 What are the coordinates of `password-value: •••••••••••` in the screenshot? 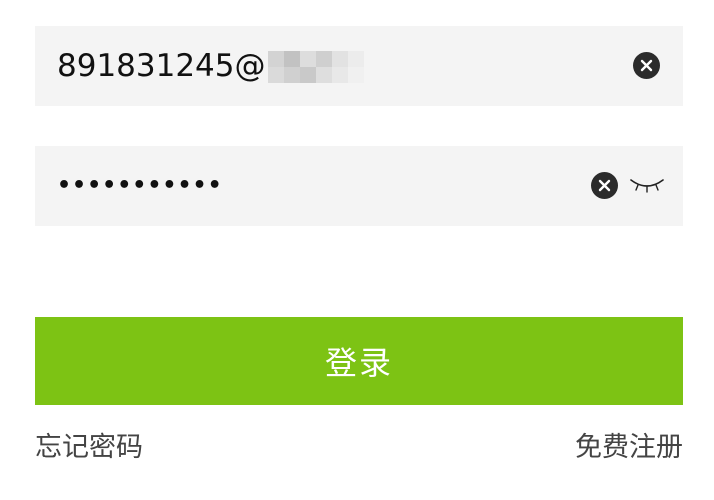 It's located at (140, 186).